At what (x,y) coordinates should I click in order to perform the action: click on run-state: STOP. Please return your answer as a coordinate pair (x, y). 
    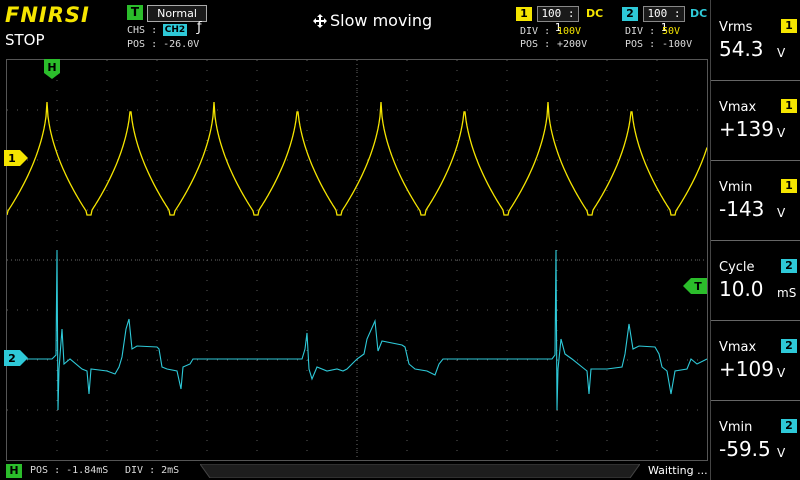
    Looking at the image, I should click on (25, 40).